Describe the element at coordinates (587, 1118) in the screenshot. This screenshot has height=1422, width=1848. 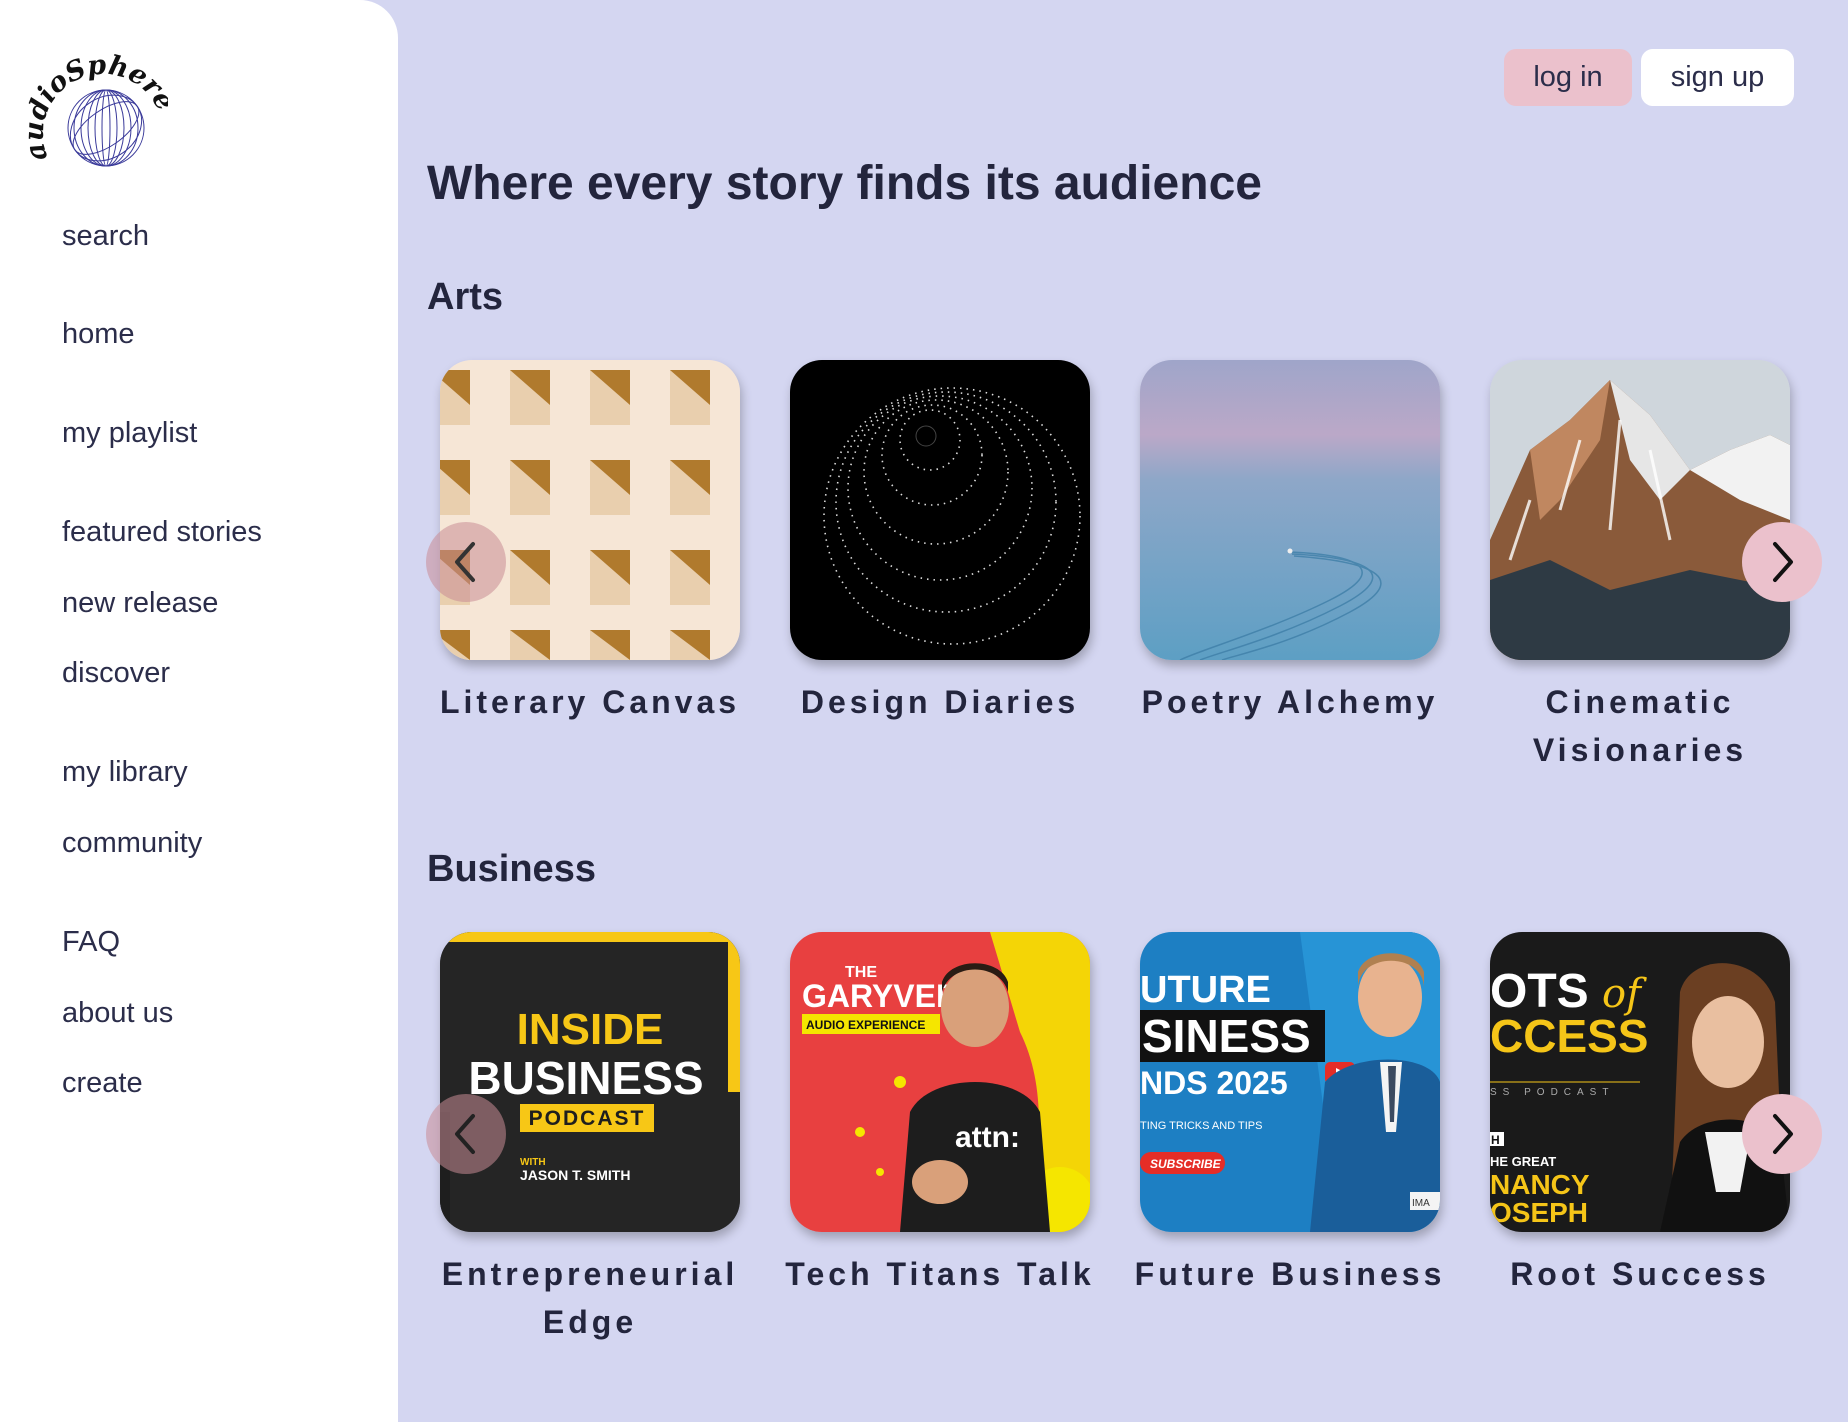
I see `svg-text: PODCAST` at that location.